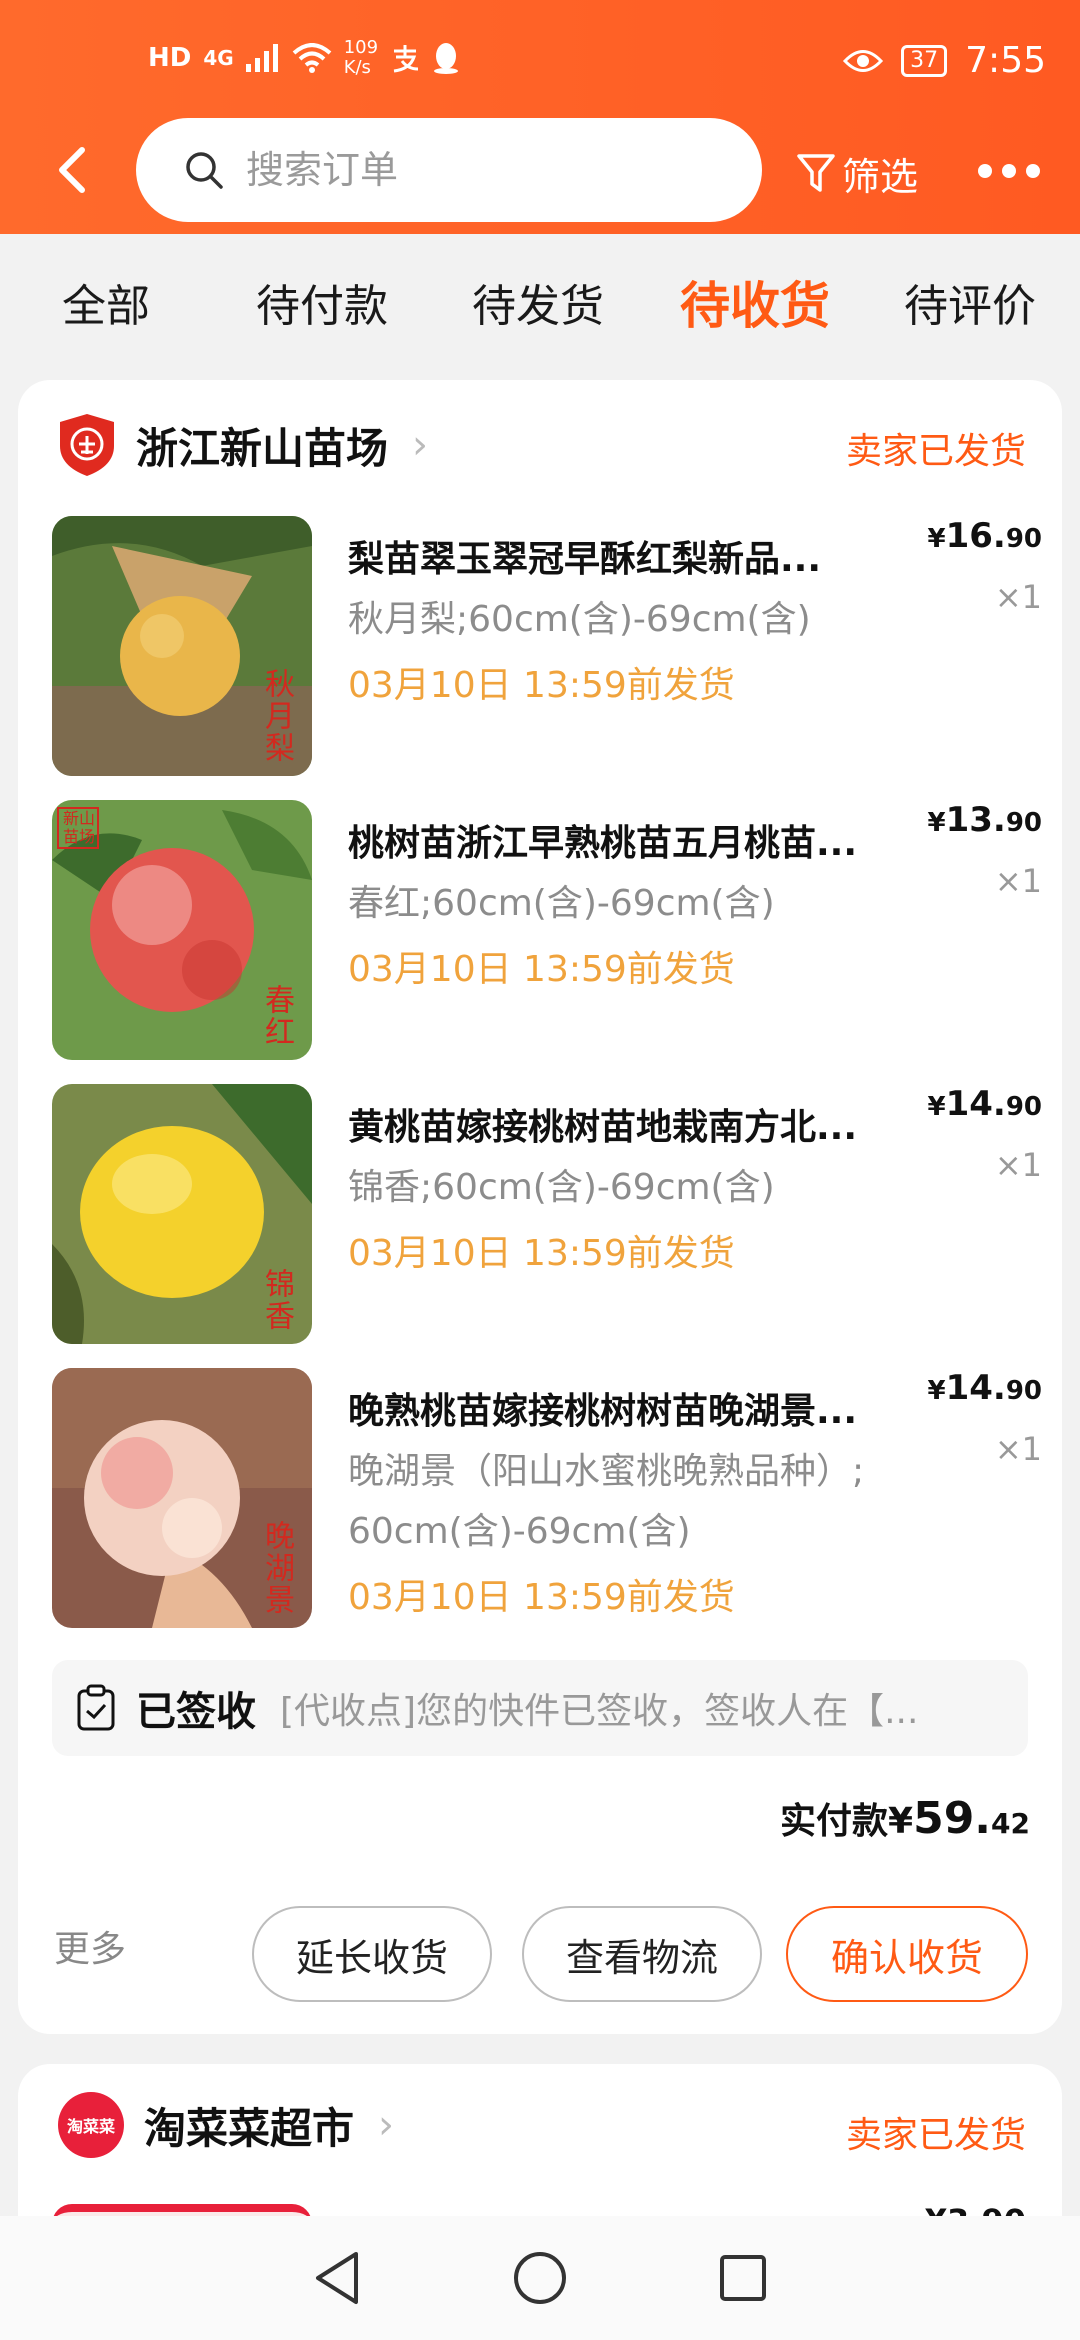 This screenshot has width=1080, height=2340. What do you see at coordinates (170, 58) in the screenshot?
I see `hd-indicator: HD` at bounding box center [170, 58].